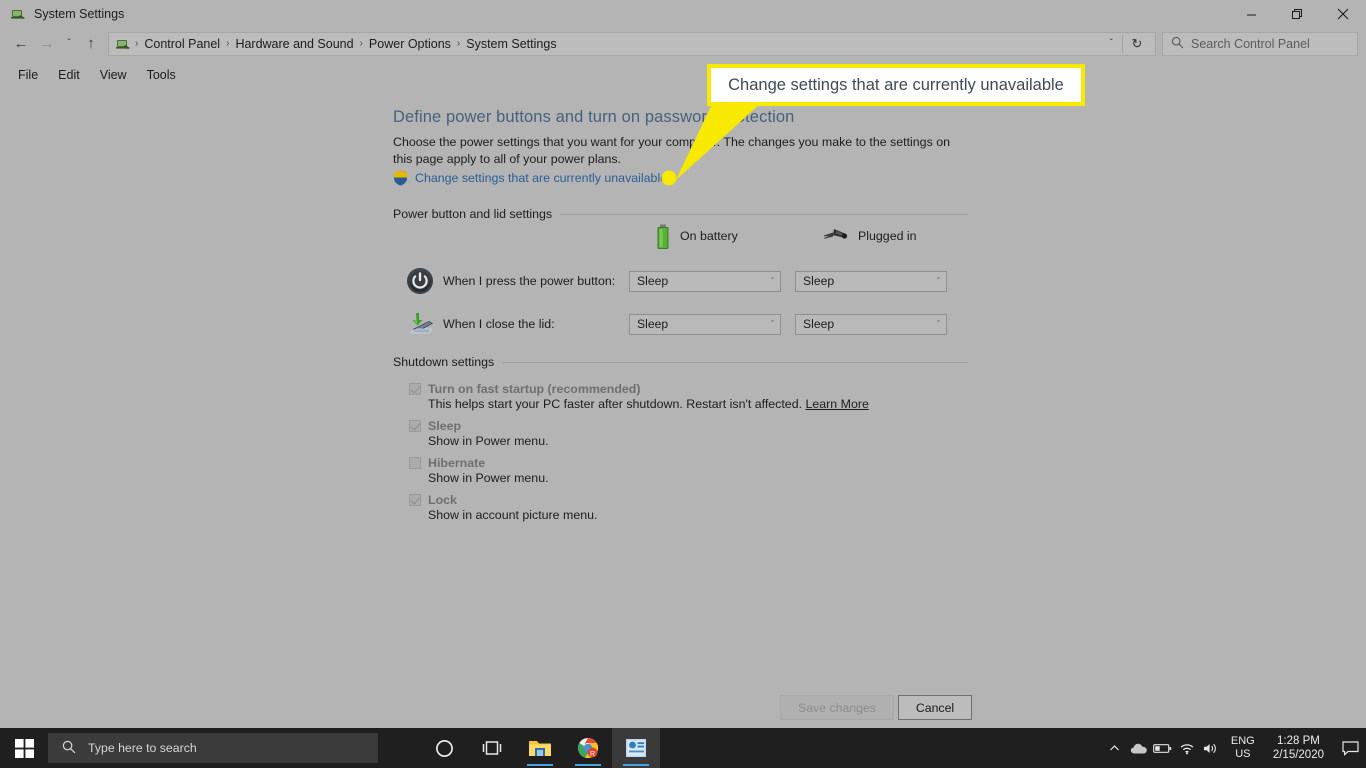 The height and width of the screenshot is (768, 1366). I want to click on column-headers: On battery Plugged in, so click(680, 238).